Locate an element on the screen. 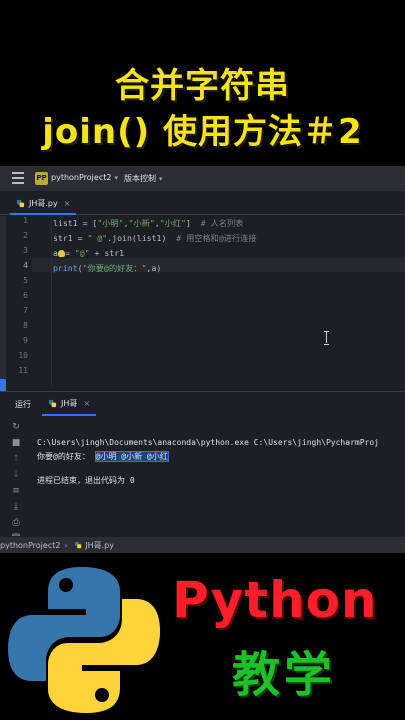 The height and width of the screenshot is (720, 405). tab-jh-py: JH哥.py × is located at coordinates (43, 204).